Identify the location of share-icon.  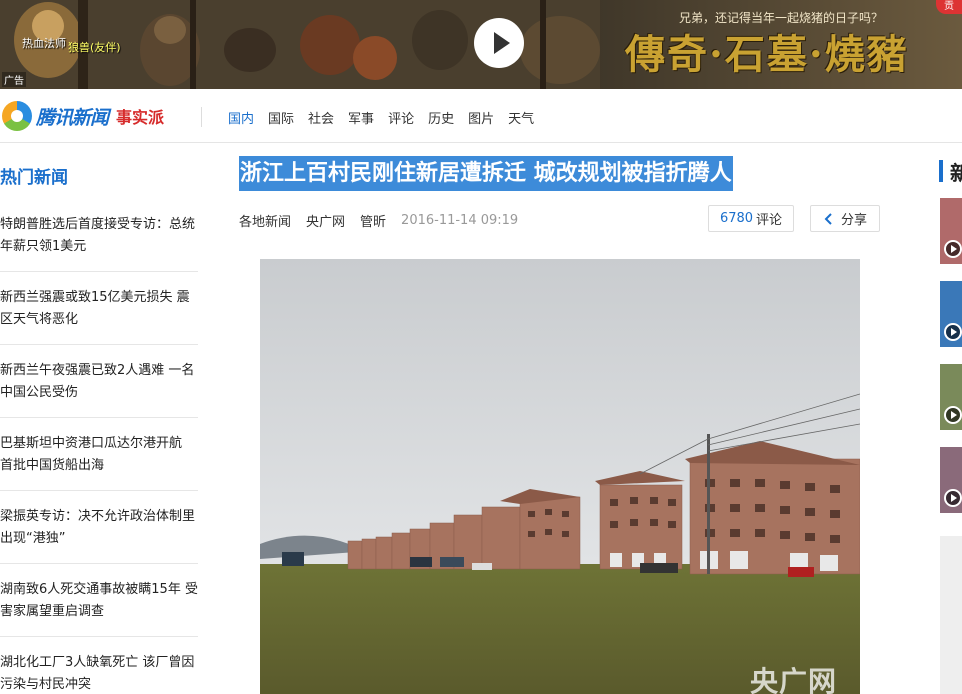
(828, 218).